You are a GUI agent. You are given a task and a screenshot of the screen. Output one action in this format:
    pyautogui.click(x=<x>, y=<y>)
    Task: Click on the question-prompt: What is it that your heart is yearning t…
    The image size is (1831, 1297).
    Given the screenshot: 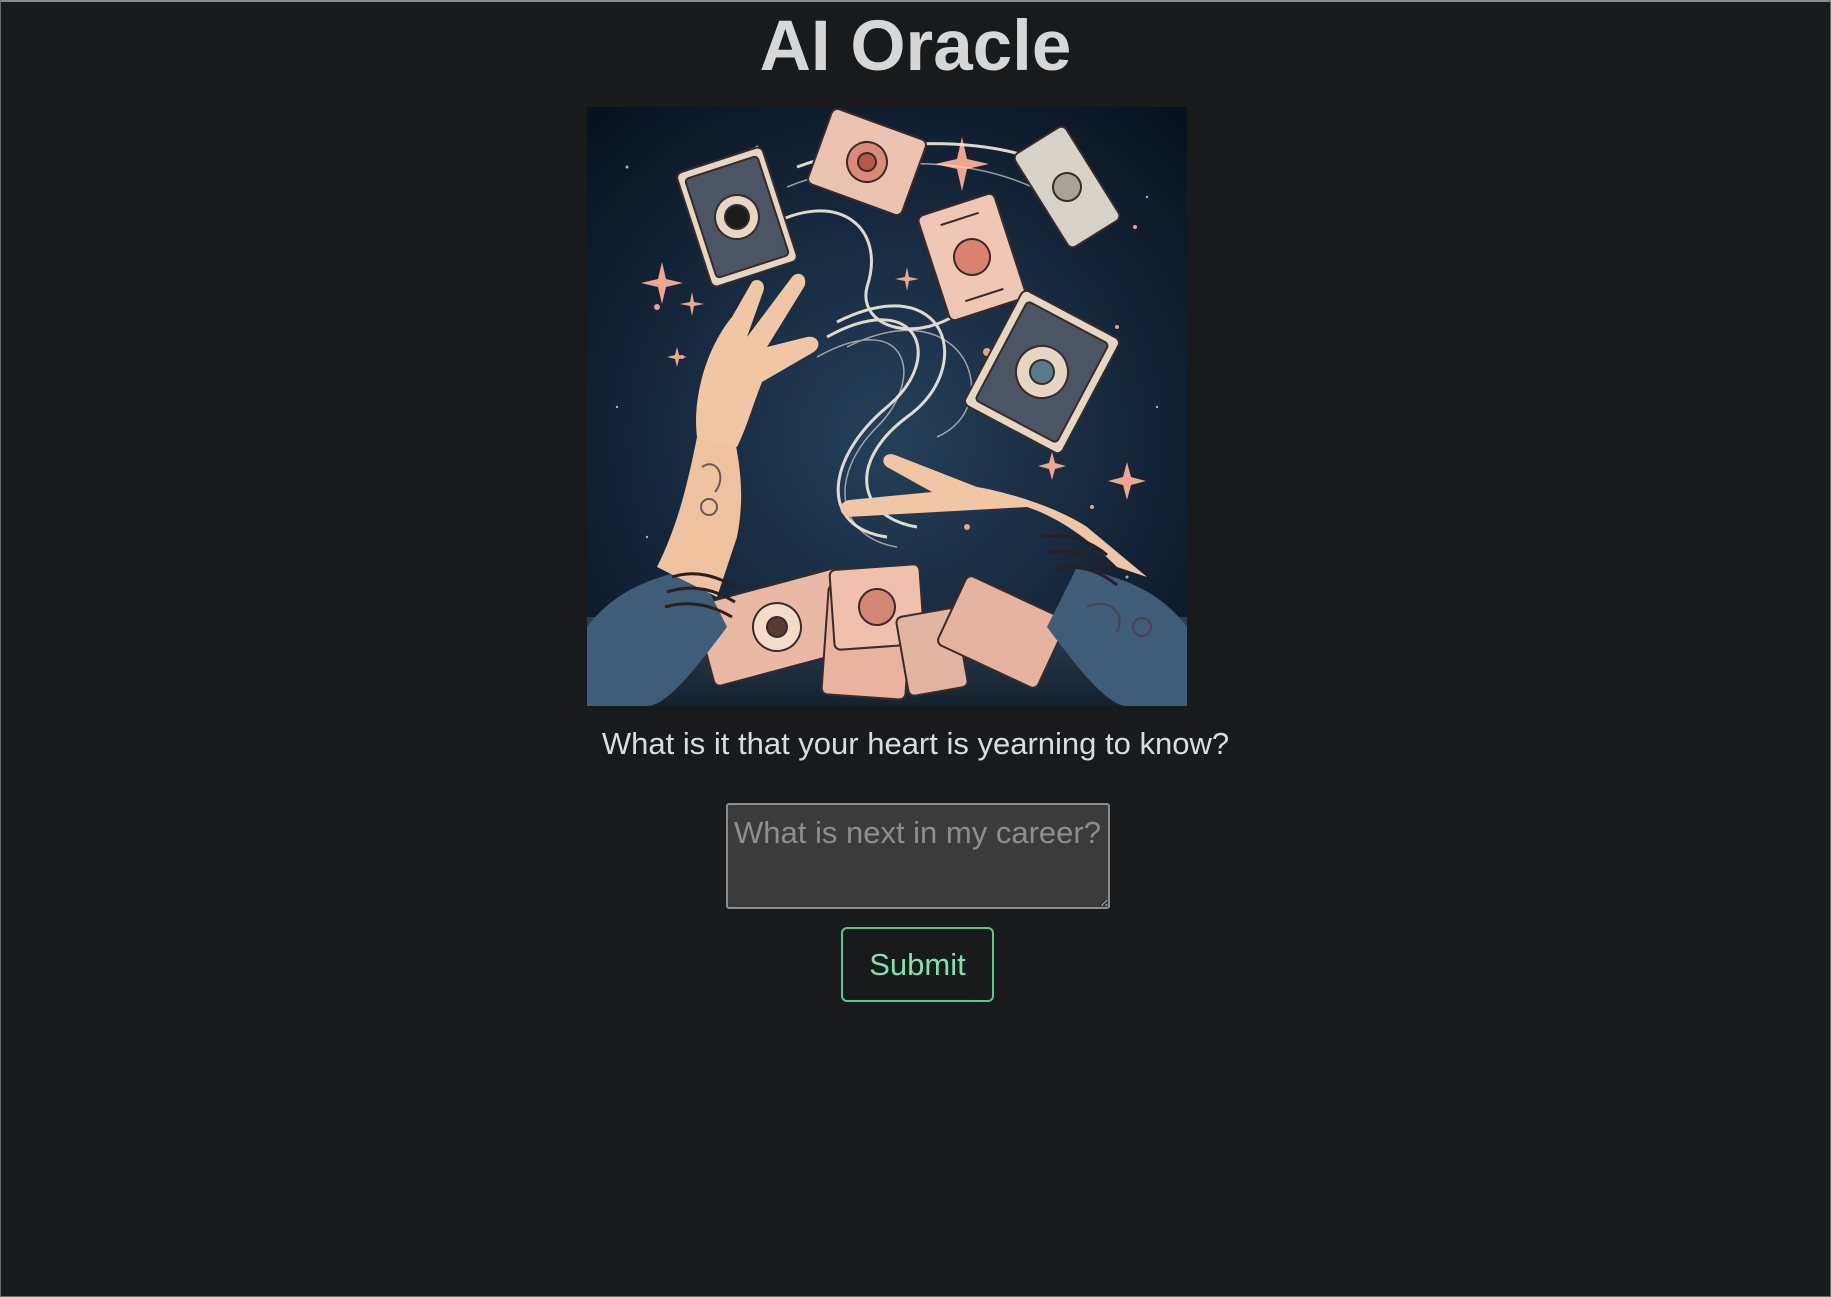 What is the action you would take?
    pyautogui.click(x=915, y=743)
    